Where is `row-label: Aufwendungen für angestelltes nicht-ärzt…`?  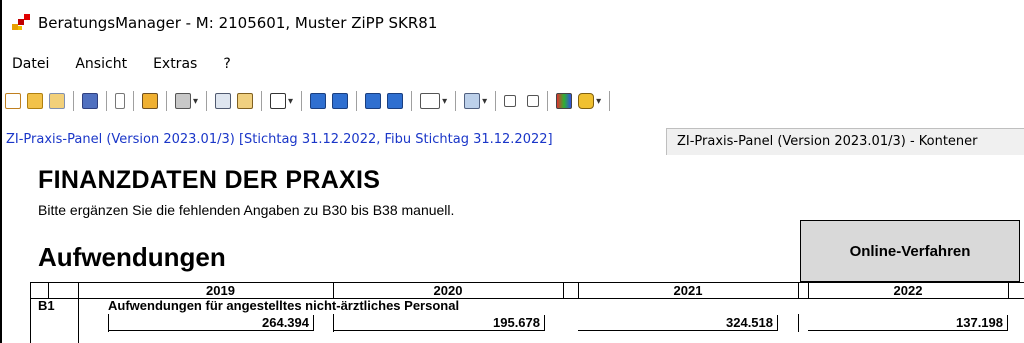
row-label: Aufwendungen für angestelltes nicht-ärzt… is located at coordinates (284, 305).